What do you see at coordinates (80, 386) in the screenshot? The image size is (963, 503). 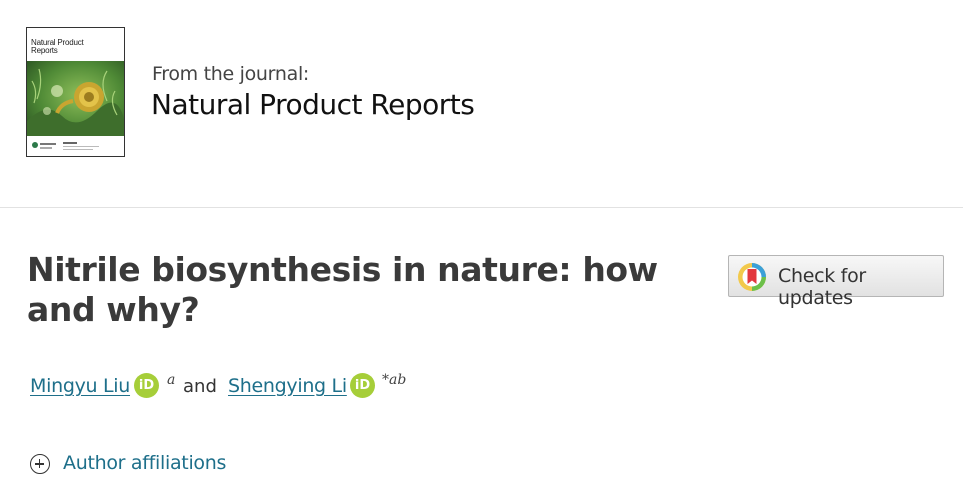 I see `author-link-mingyu-liu: Mingyu Liu` at bounding box center [80, 386].